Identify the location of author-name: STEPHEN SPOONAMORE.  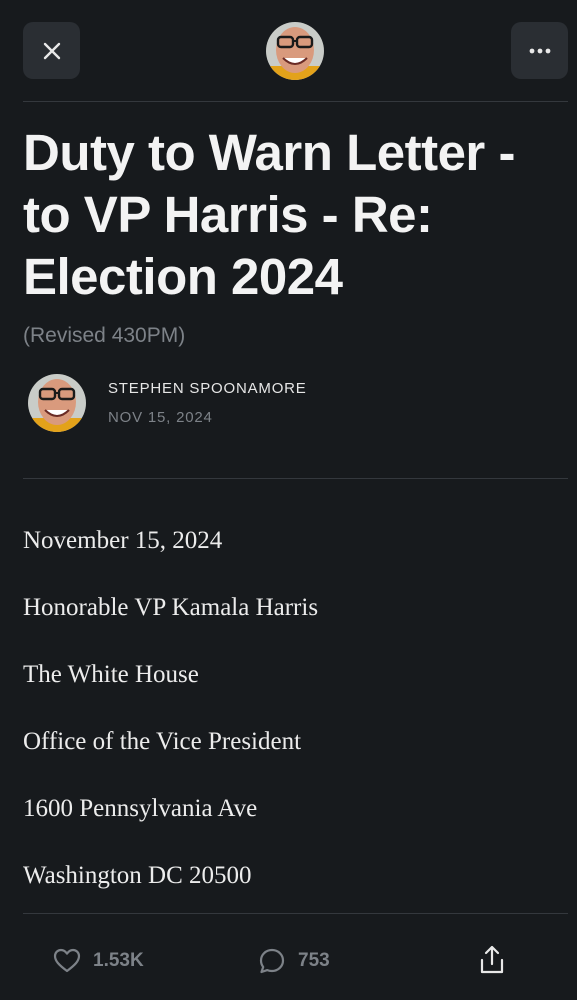
(207, 388).